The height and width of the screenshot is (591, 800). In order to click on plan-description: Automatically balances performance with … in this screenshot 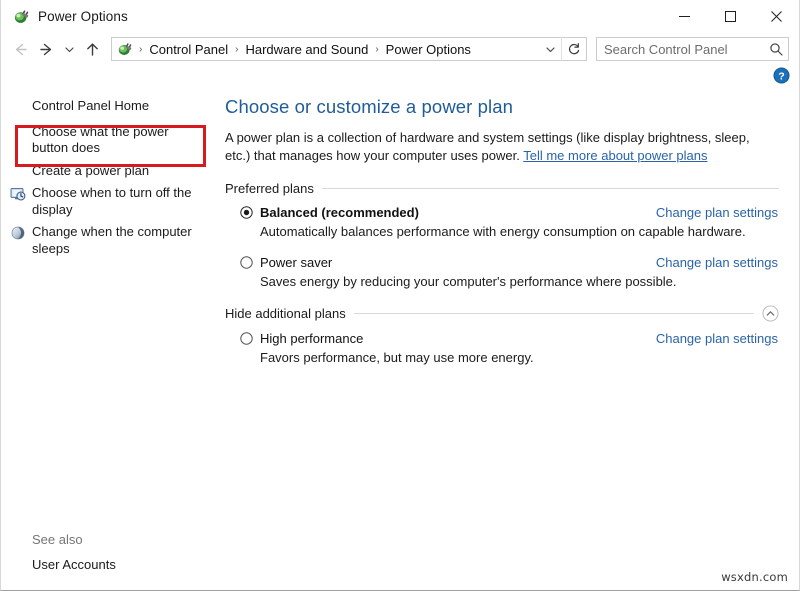, I will do `click(503, 231)`.